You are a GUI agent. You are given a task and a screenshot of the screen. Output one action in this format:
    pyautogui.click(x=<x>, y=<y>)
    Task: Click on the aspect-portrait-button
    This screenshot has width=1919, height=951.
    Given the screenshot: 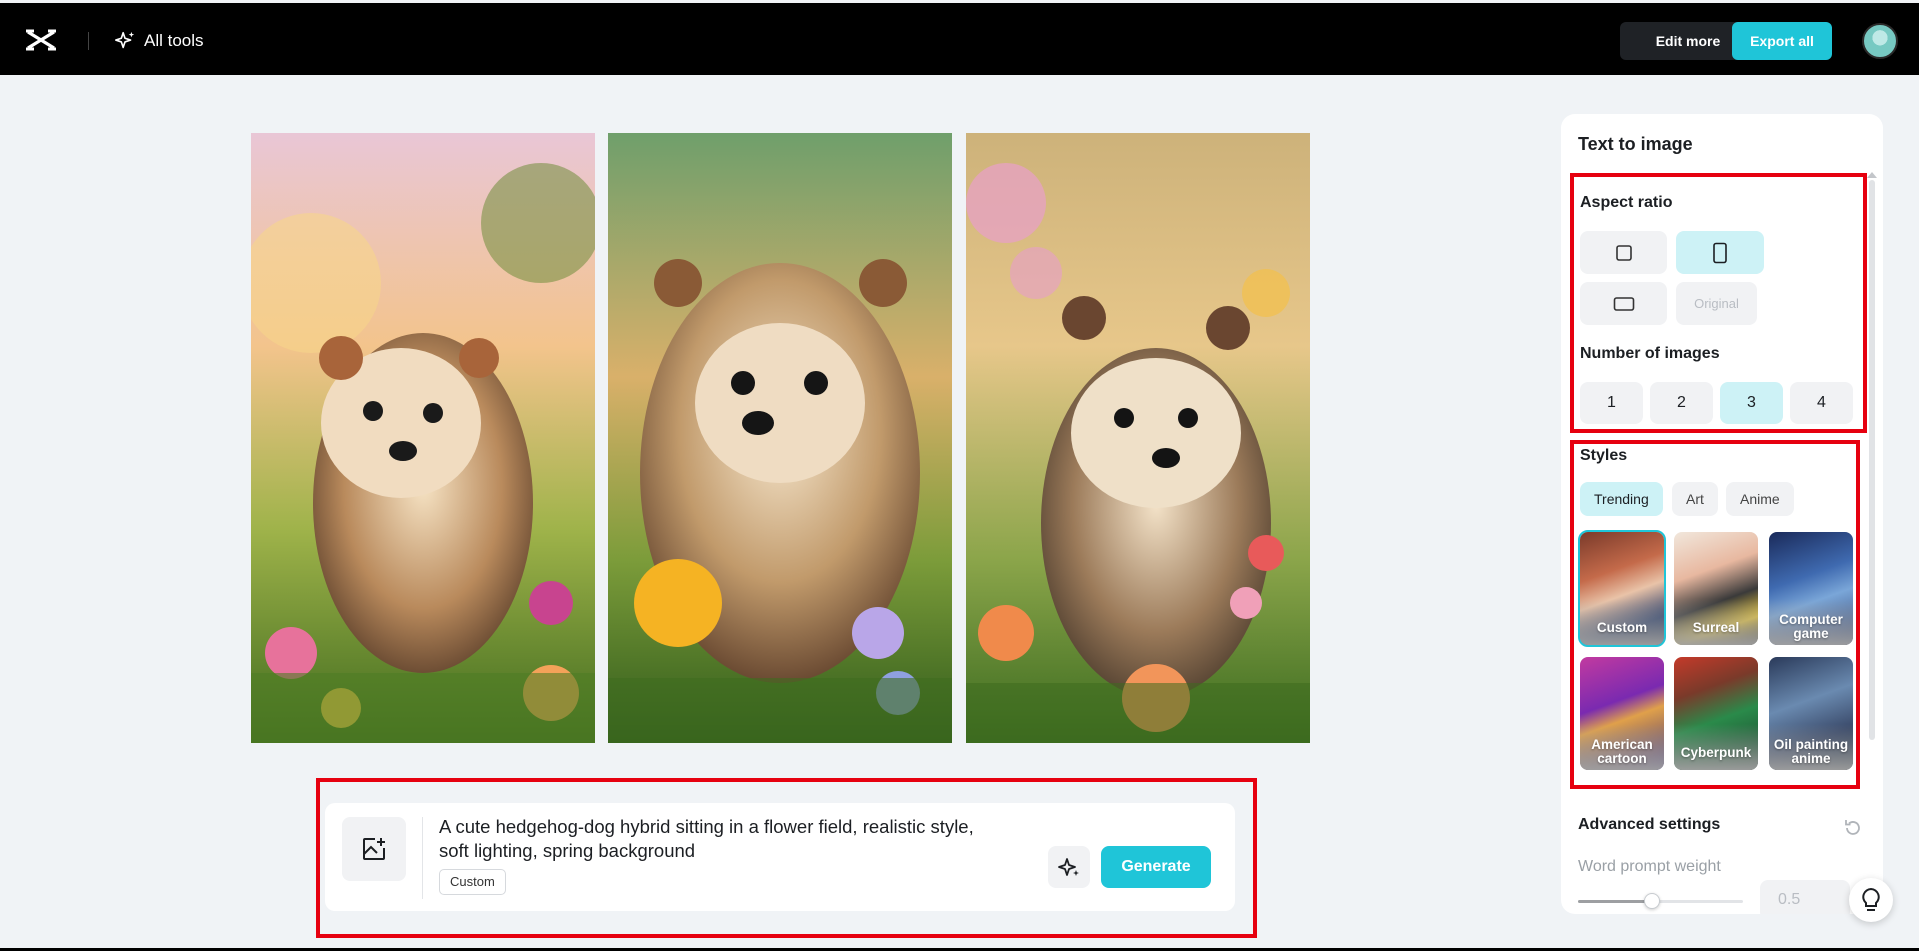 What is the action you would take?
    pyautogui.click(x=1720, y=252)
    